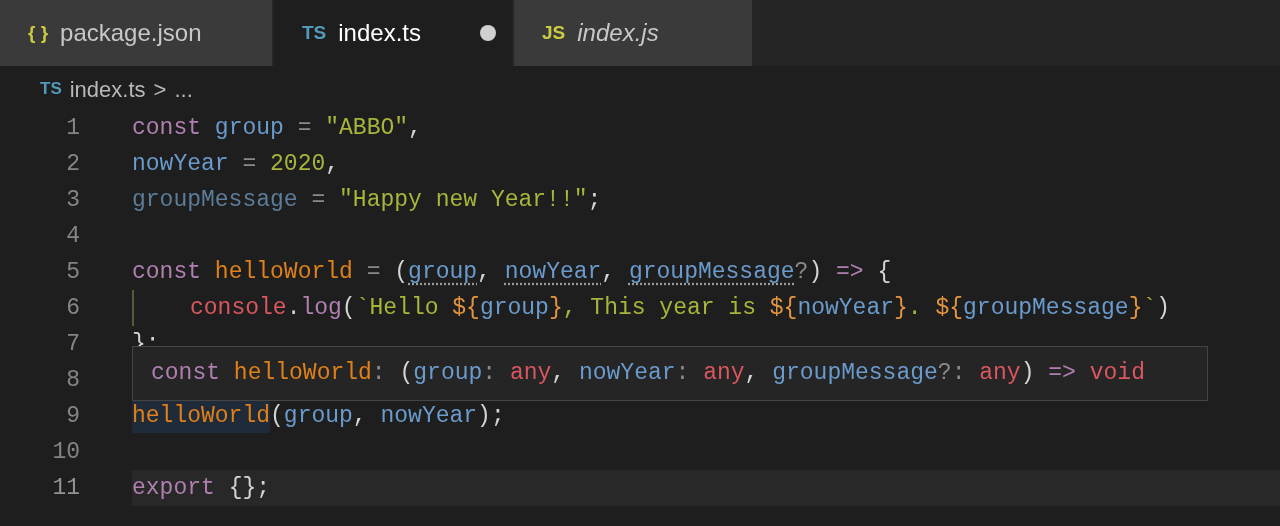 This screenshot has height=526, width=1280. I want to click on code-token: void, so click(1117, 374).